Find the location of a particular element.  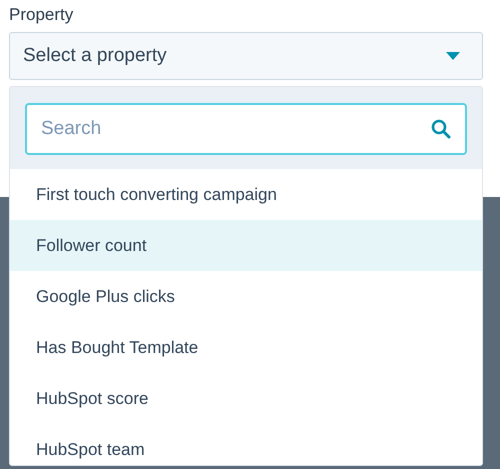

property-select: Select a property is located at coordinates (246, 56).